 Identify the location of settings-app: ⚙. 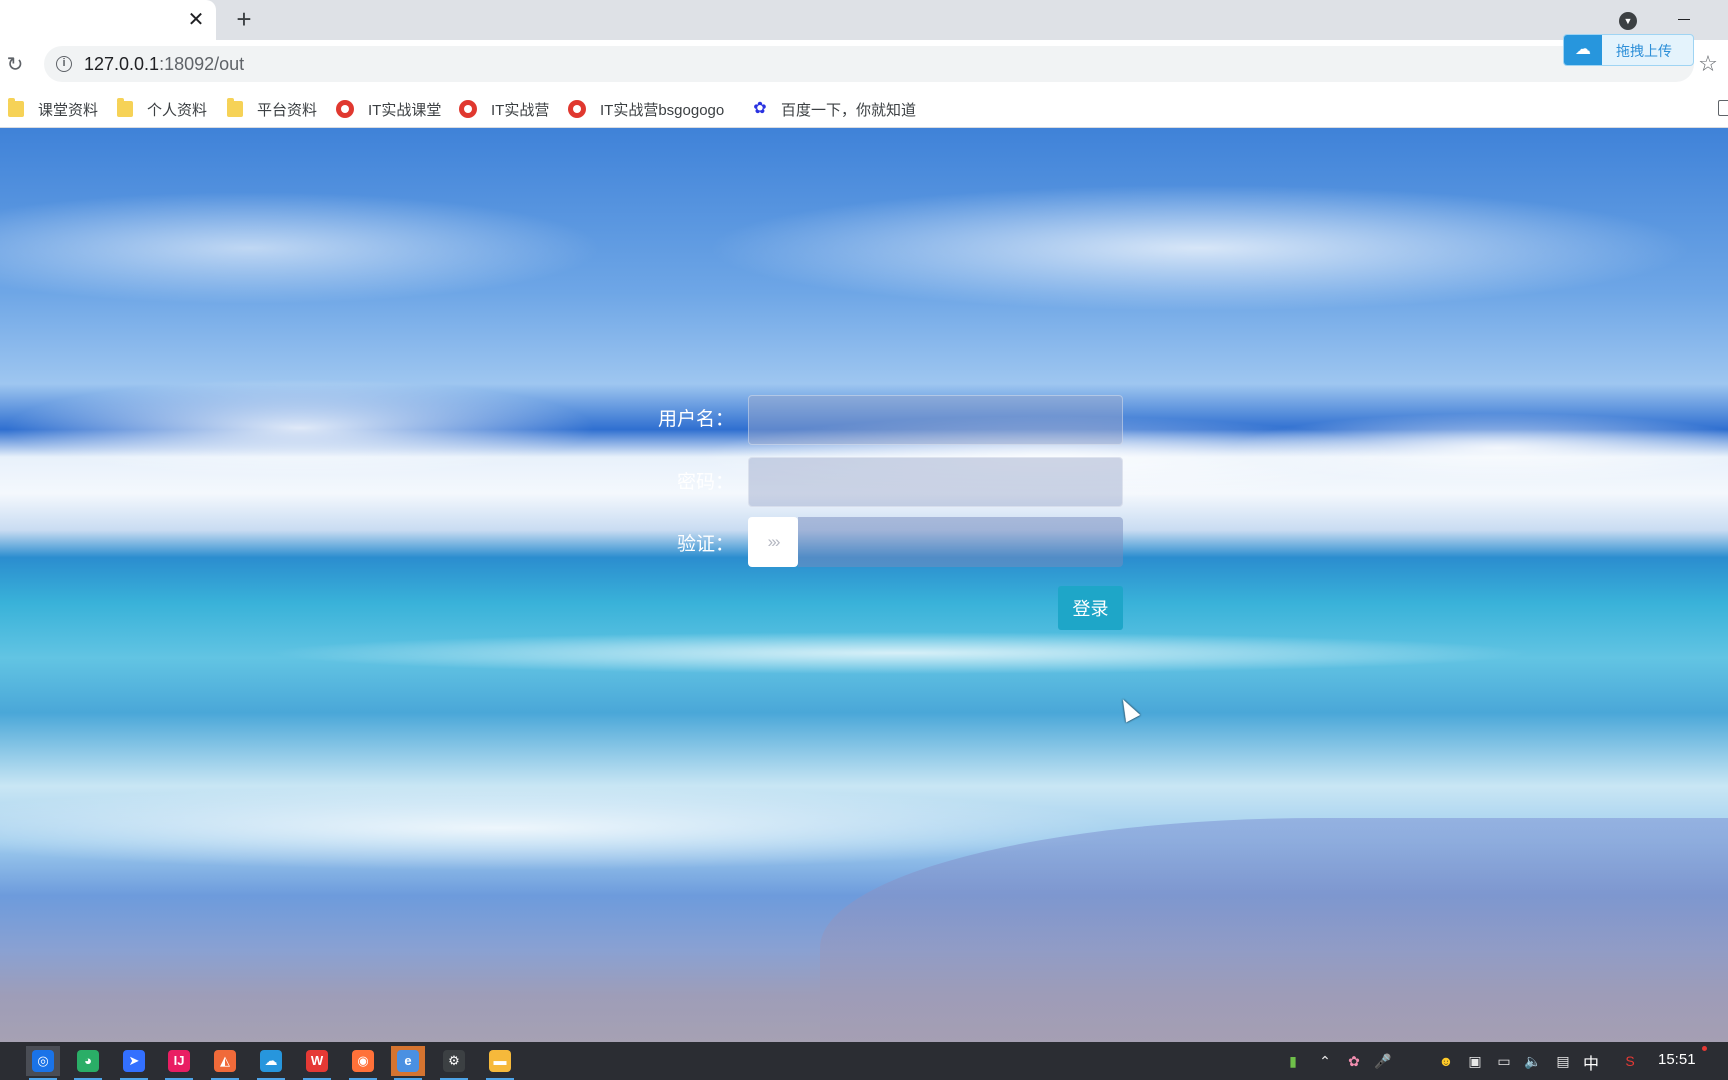
(454, 1063).